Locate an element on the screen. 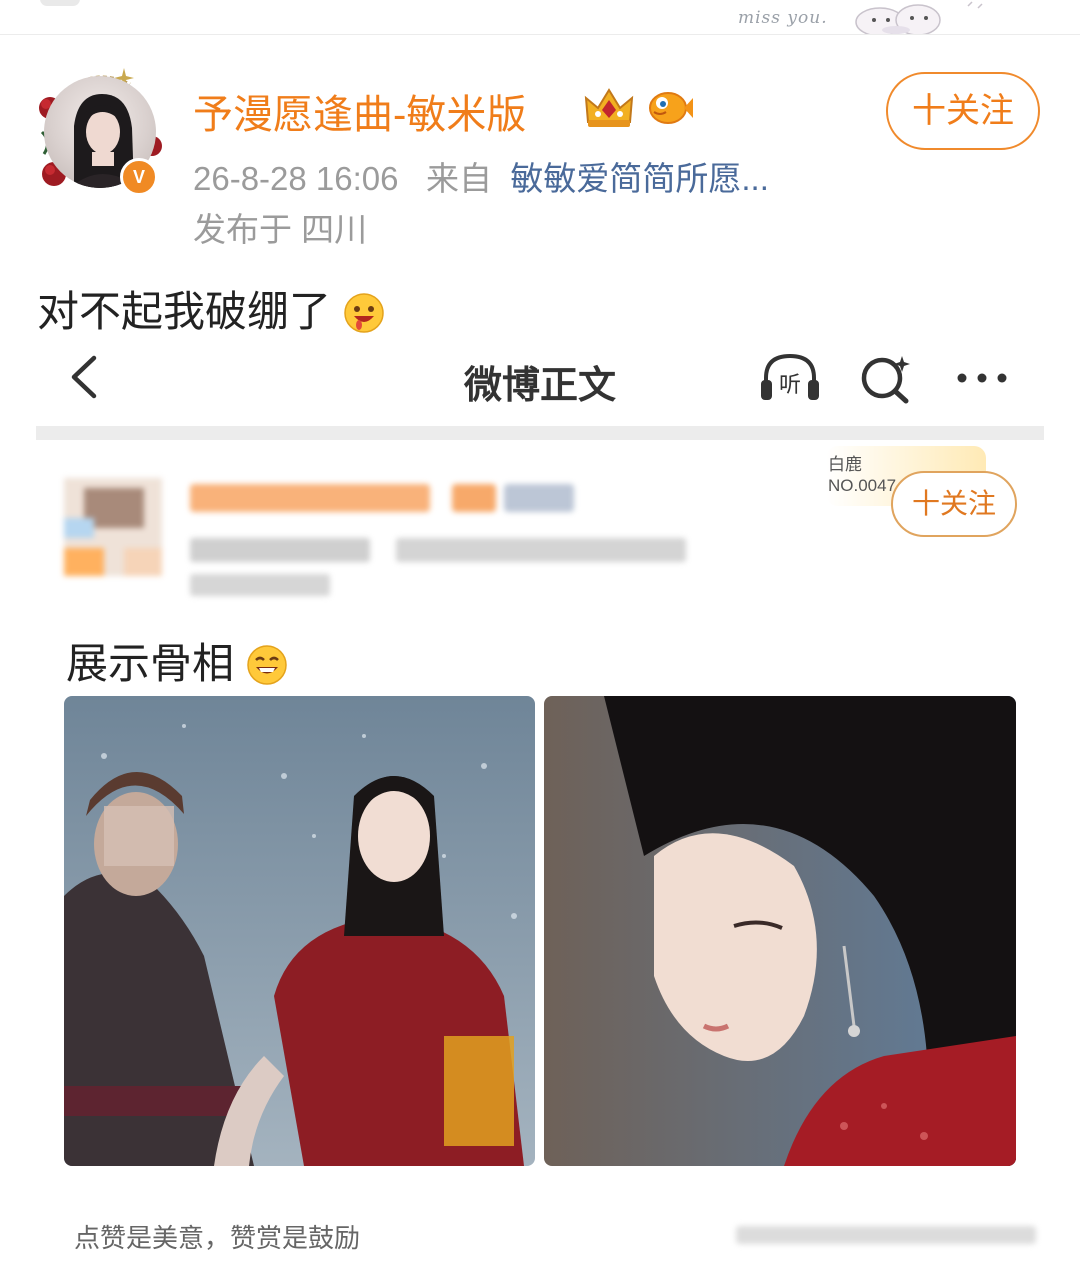 The height and width of the screenshot is (1271, 1080). embedded-post-text: 展示骨相 is located at coordinates (150, 663).